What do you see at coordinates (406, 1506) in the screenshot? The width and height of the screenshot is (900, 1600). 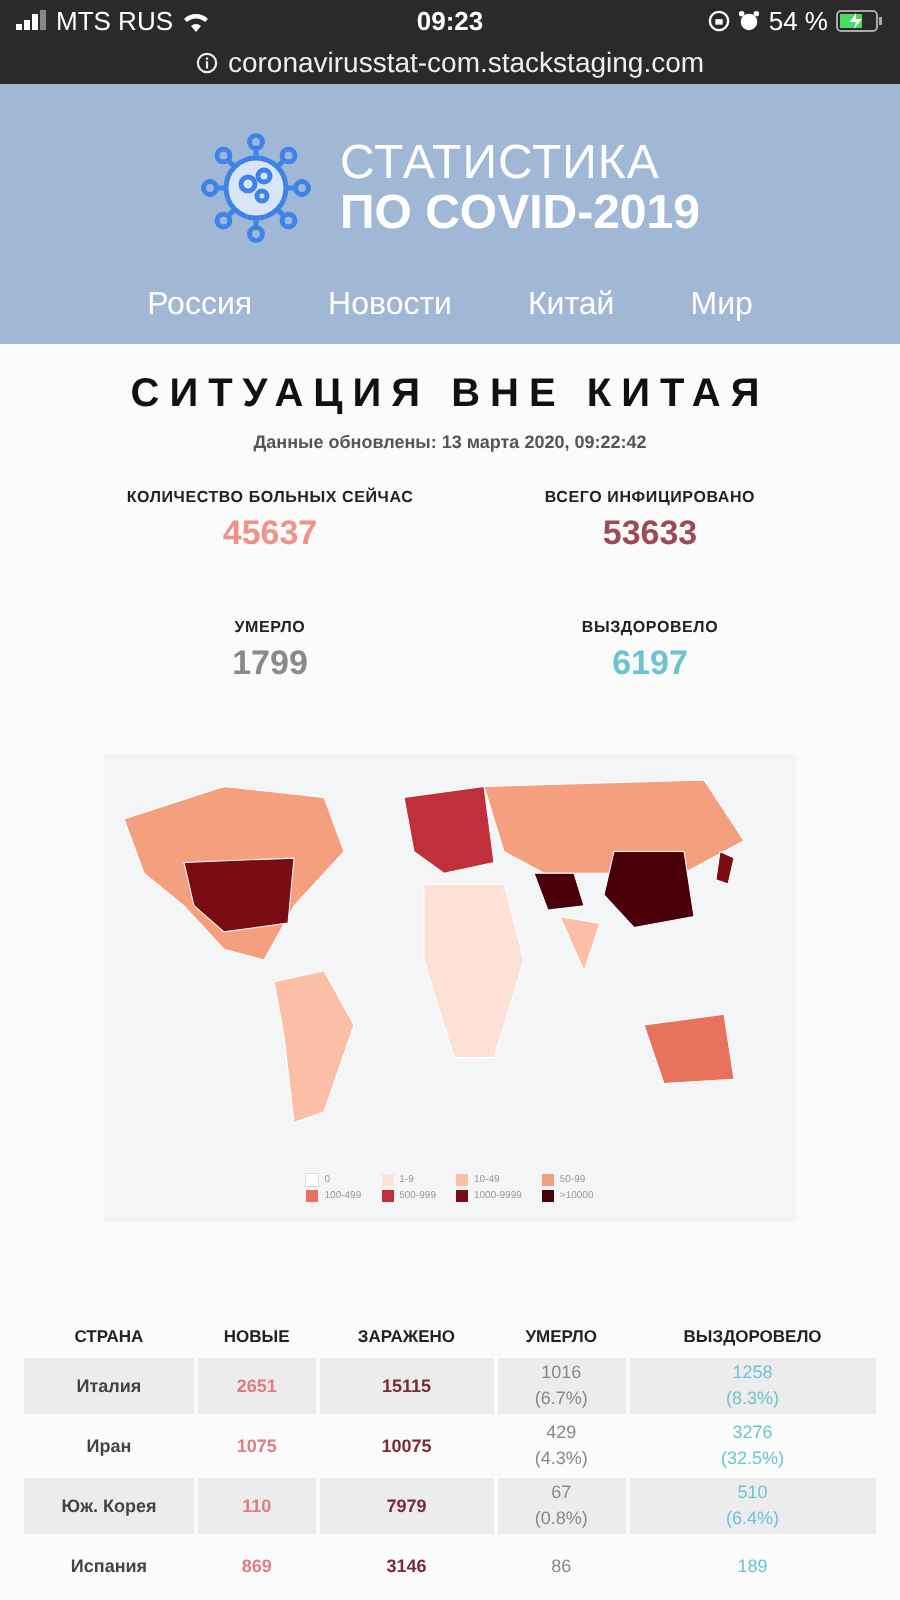 I see `table-cell: 7979` at bounding box center [406, 1506].